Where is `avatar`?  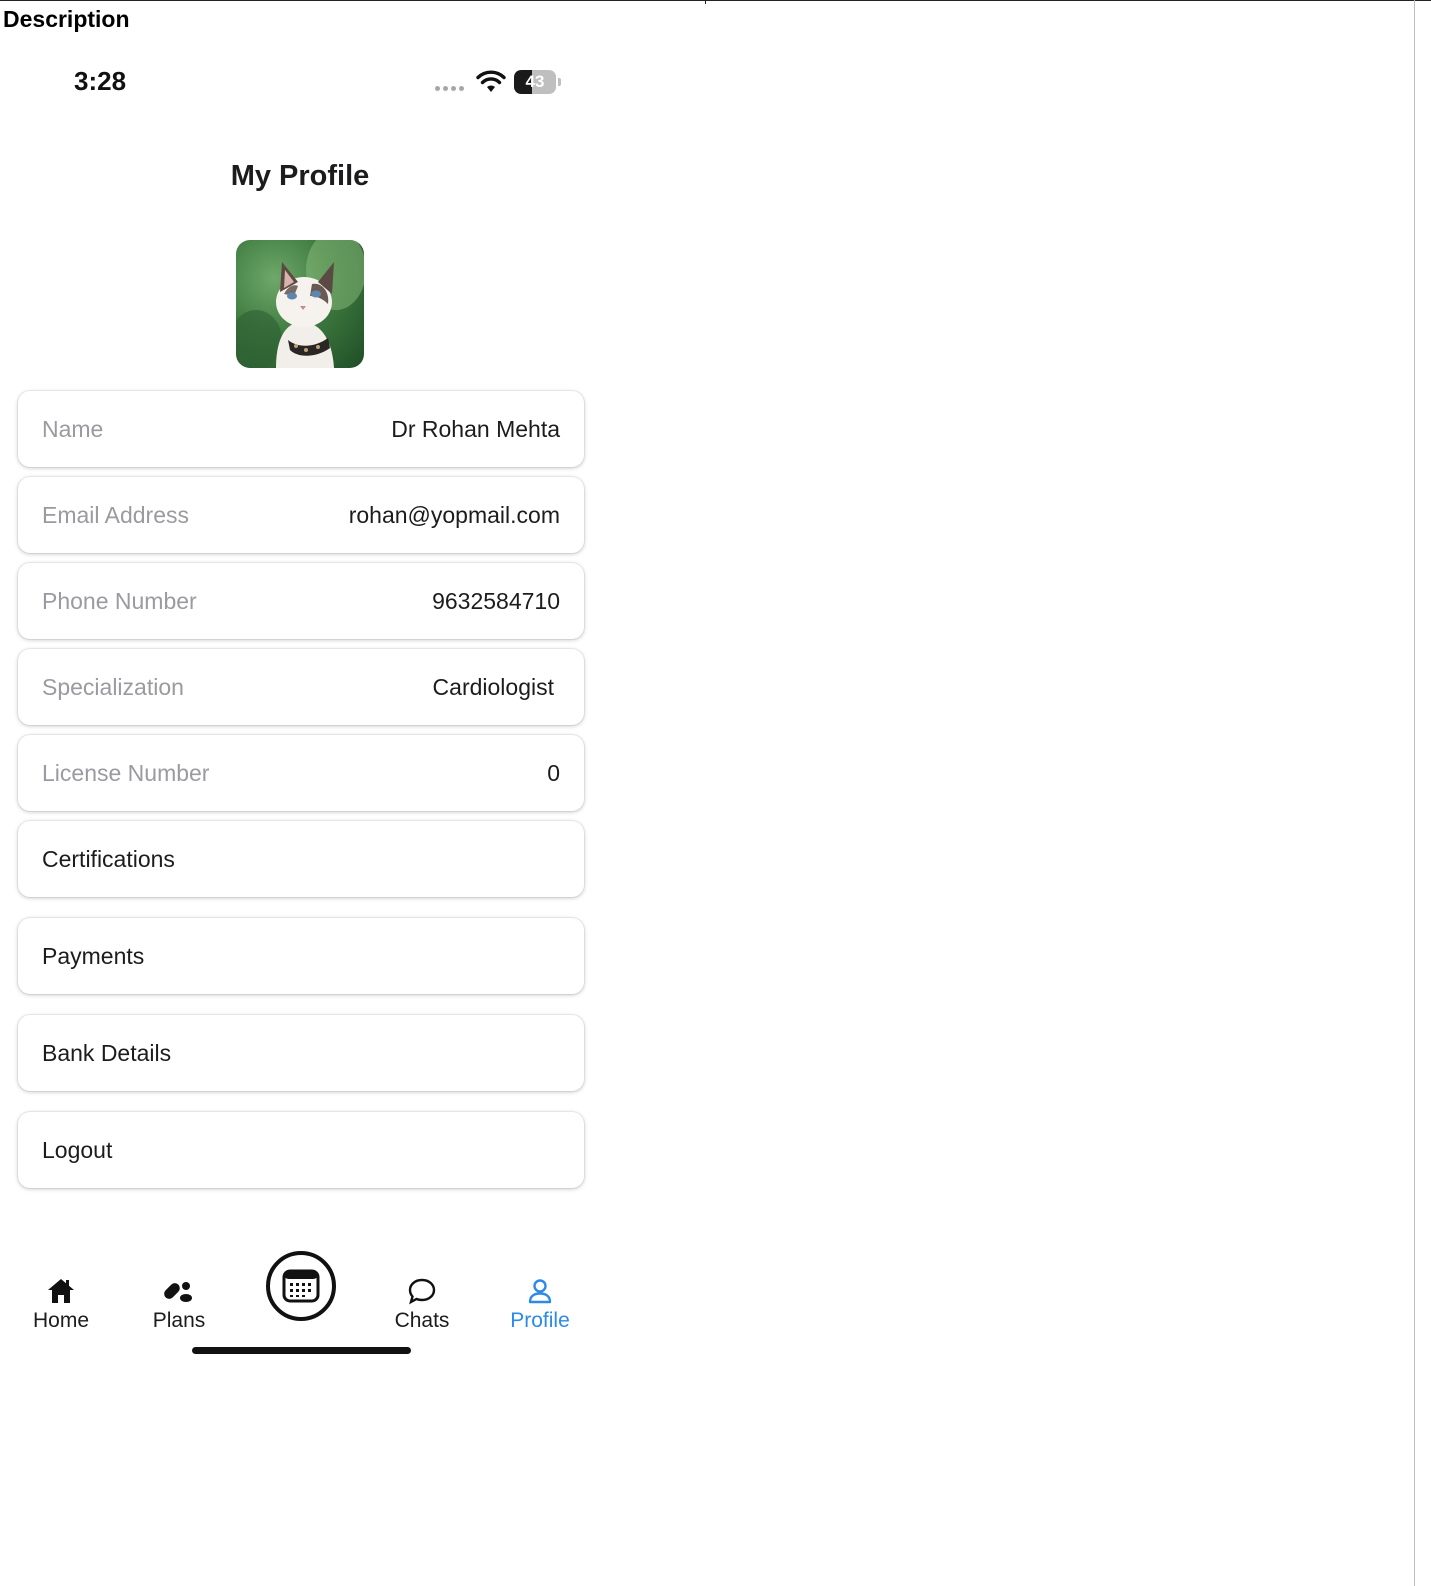
avatar is located at coordinates (300, 304).